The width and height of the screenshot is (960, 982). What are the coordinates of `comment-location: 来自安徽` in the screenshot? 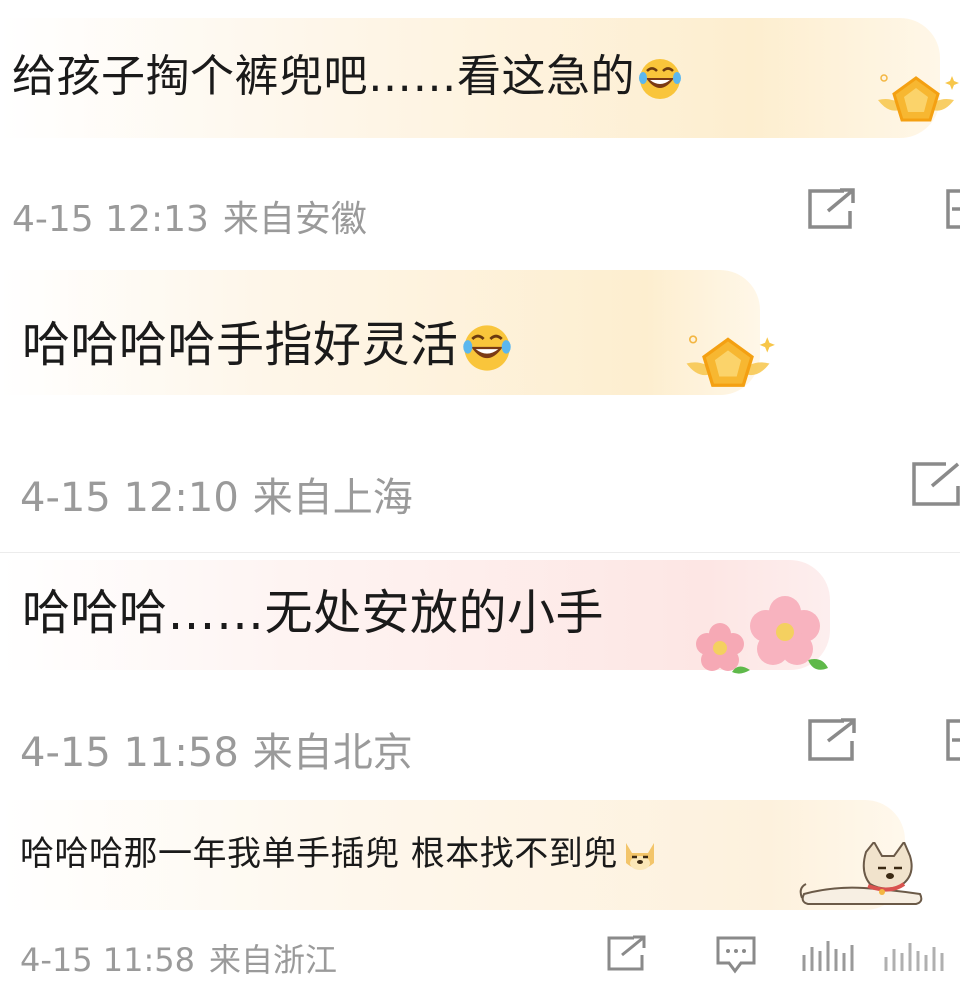 It's located at (294, 219).